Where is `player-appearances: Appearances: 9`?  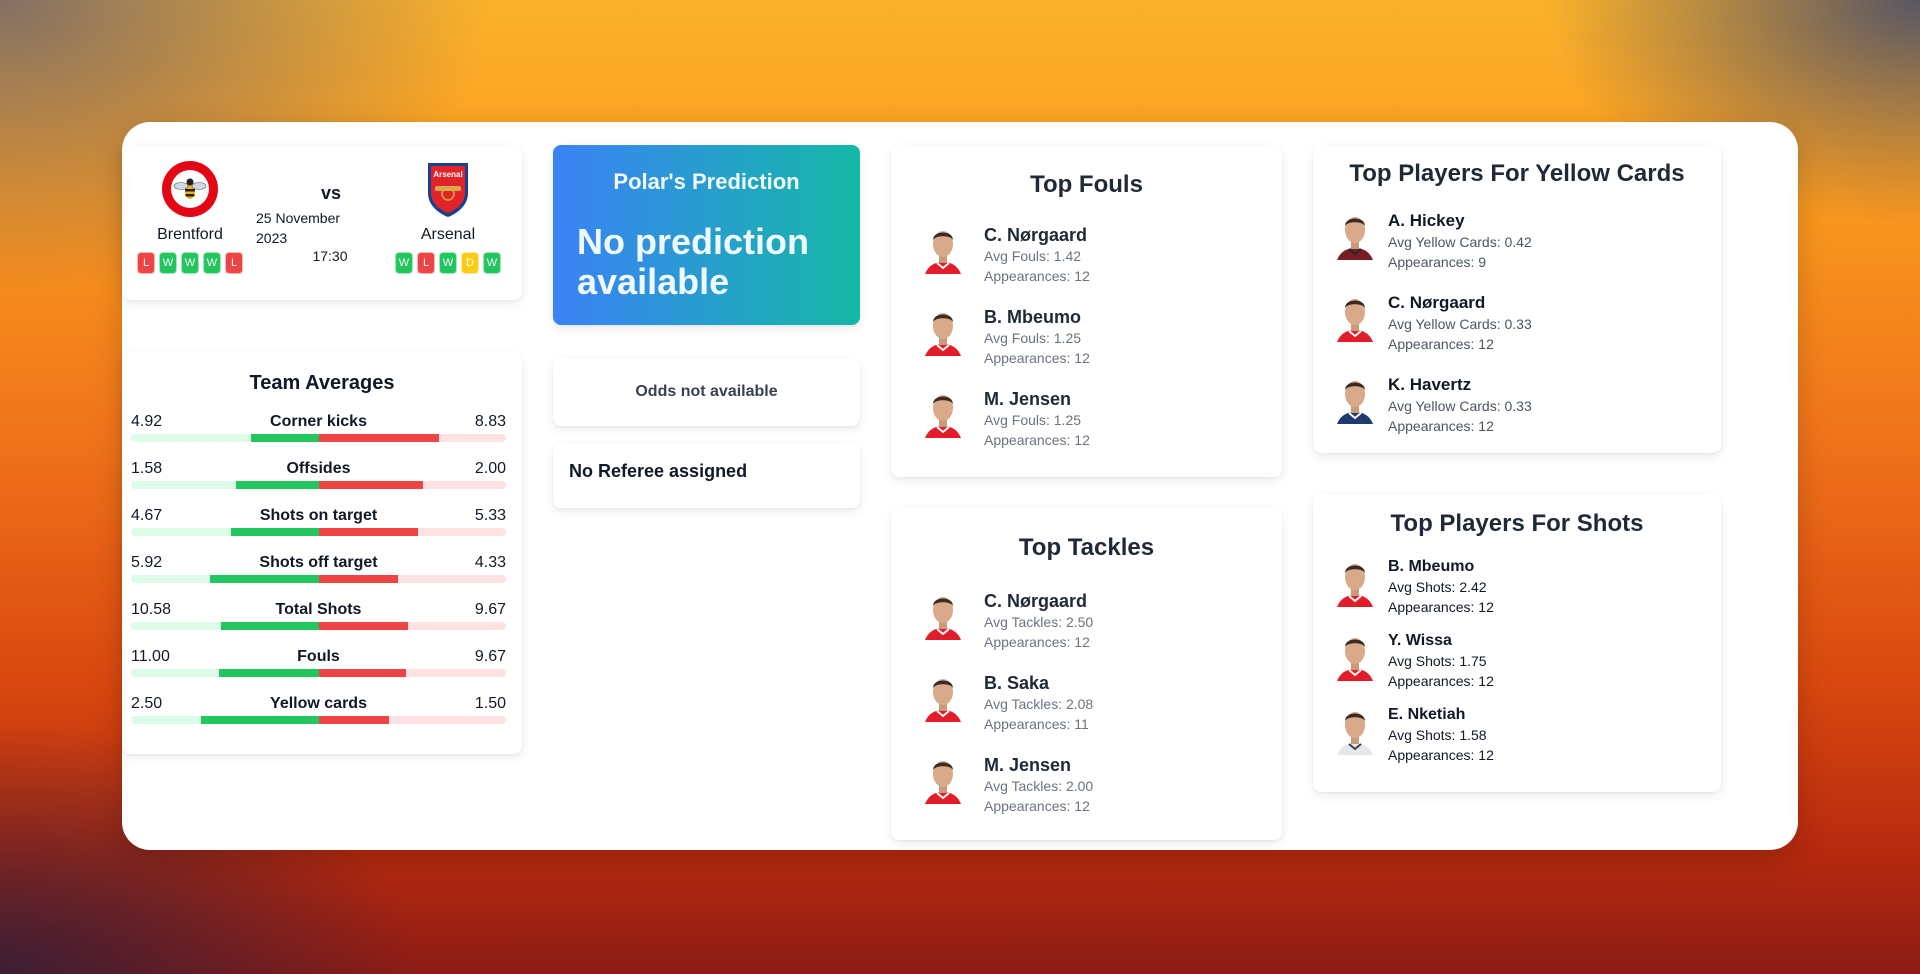
player-appearances: Appearances: 9 is located at coordinates (1437, 262).